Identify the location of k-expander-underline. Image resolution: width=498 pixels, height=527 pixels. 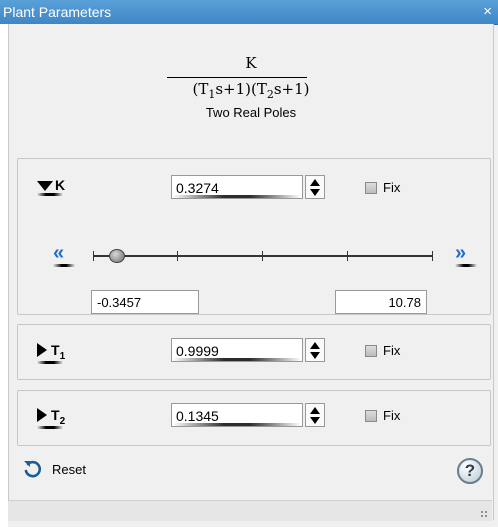
(50, 194).